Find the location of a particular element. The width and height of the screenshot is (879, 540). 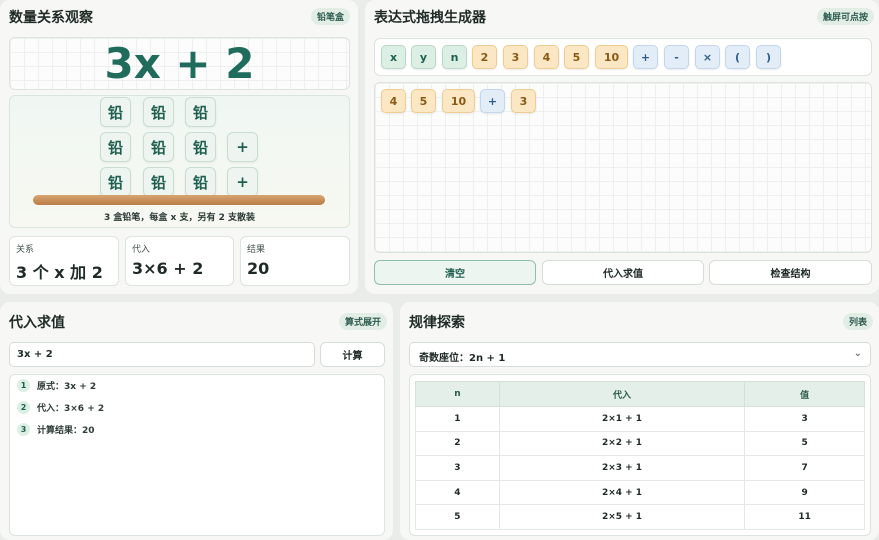

expression-text: 3x + 2 is located at coordinates (179, 63).